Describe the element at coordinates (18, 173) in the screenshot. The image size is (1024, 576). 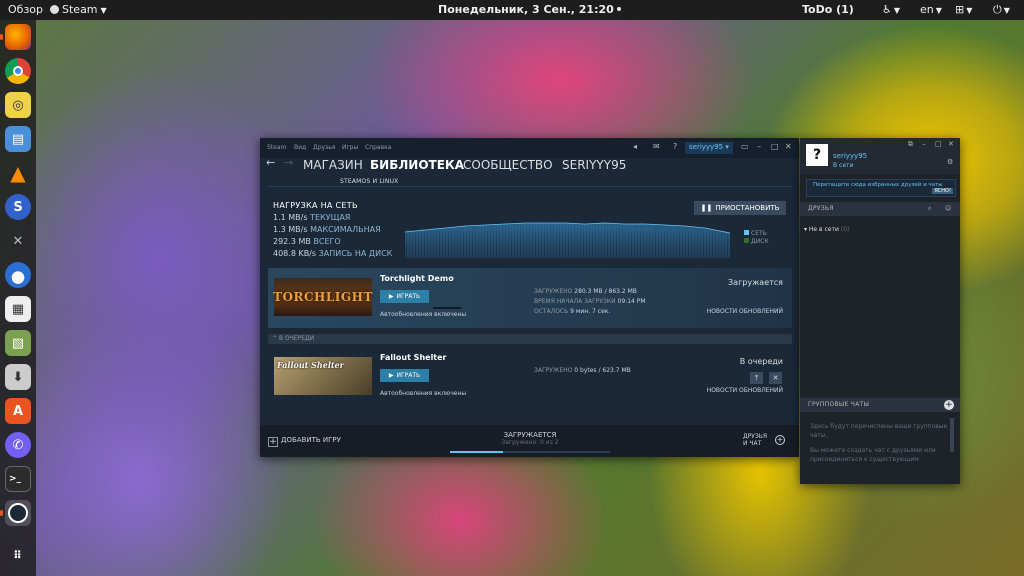
I see `vlc-icon: ▲` at that location.